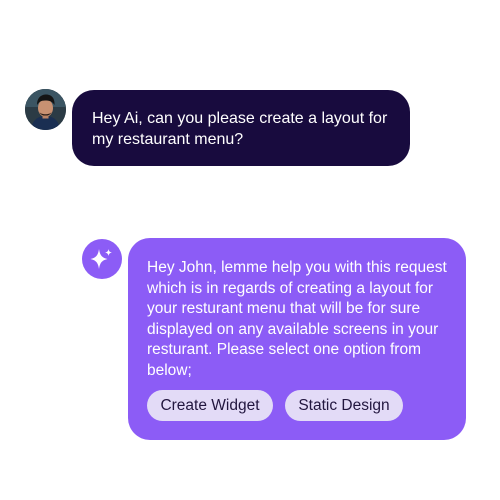  I want to click on user-avatar-photo, so click(45, 109).